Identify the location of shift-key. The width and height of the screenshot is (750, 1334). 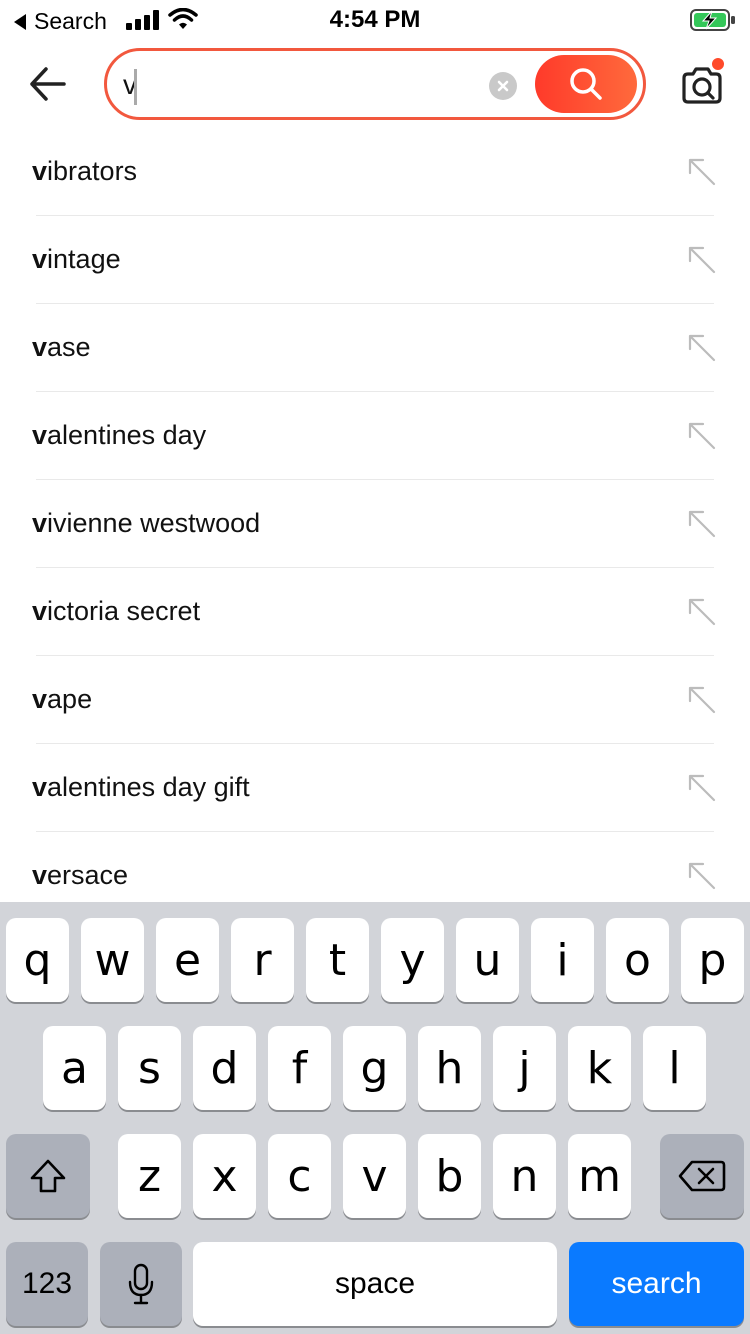
(48, 1176).